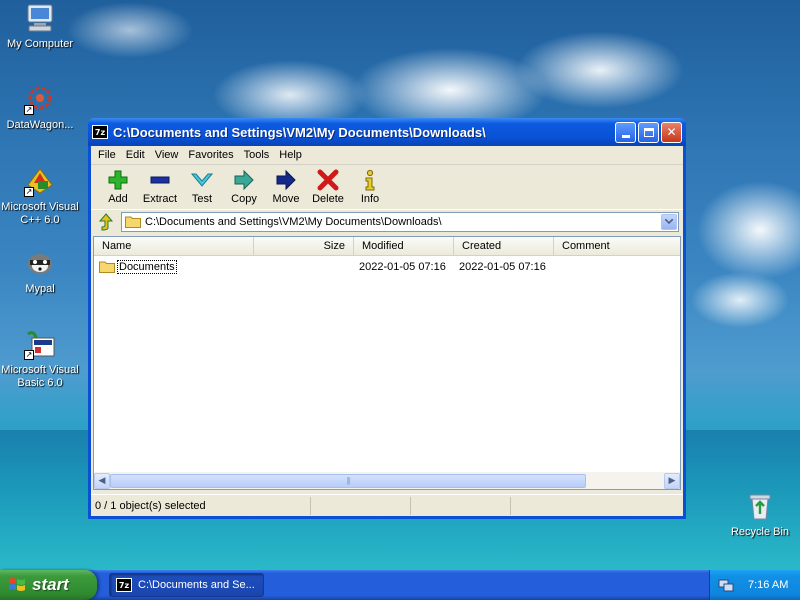 This screenshot has height=600, width=800. What do you see at coordinates (244, 199) in the screenshot?
I see `copy-label: Copy` at bounding box center [244, 199].